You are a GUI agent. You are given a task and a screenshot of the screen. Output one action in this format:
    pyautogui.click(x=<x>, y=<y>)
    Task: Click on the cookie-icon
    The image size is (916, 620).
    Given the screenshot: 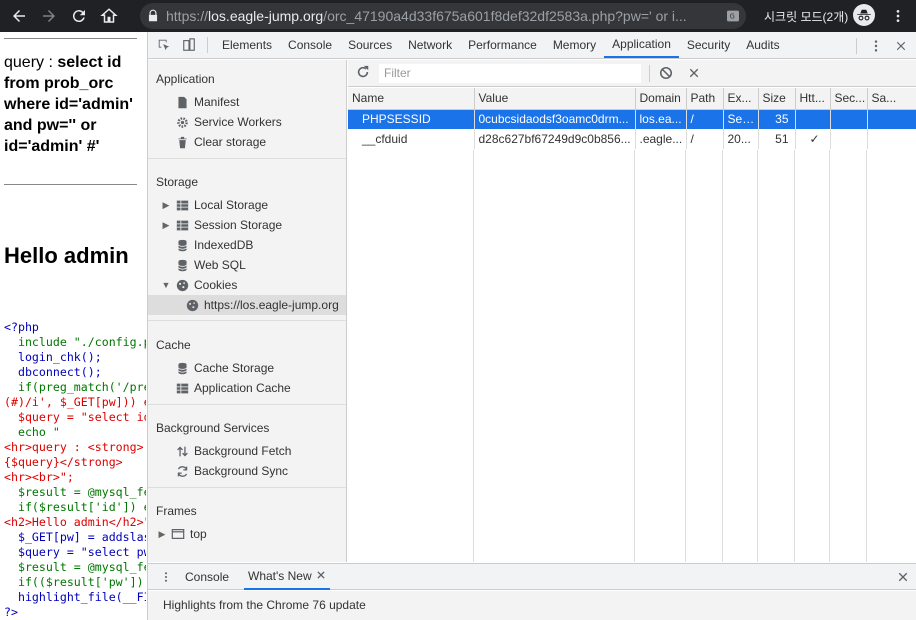 What is the action you would take?
    pyautogui.click(x=192, y=305)
    